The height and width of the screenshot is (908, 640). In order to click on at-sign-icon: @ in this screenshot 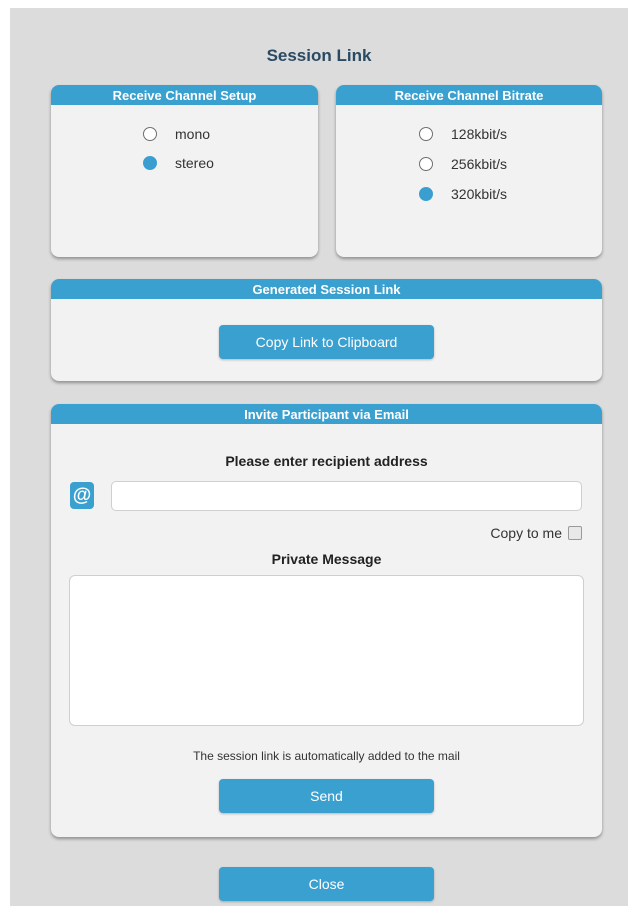, I will do `click(82, 495)`.